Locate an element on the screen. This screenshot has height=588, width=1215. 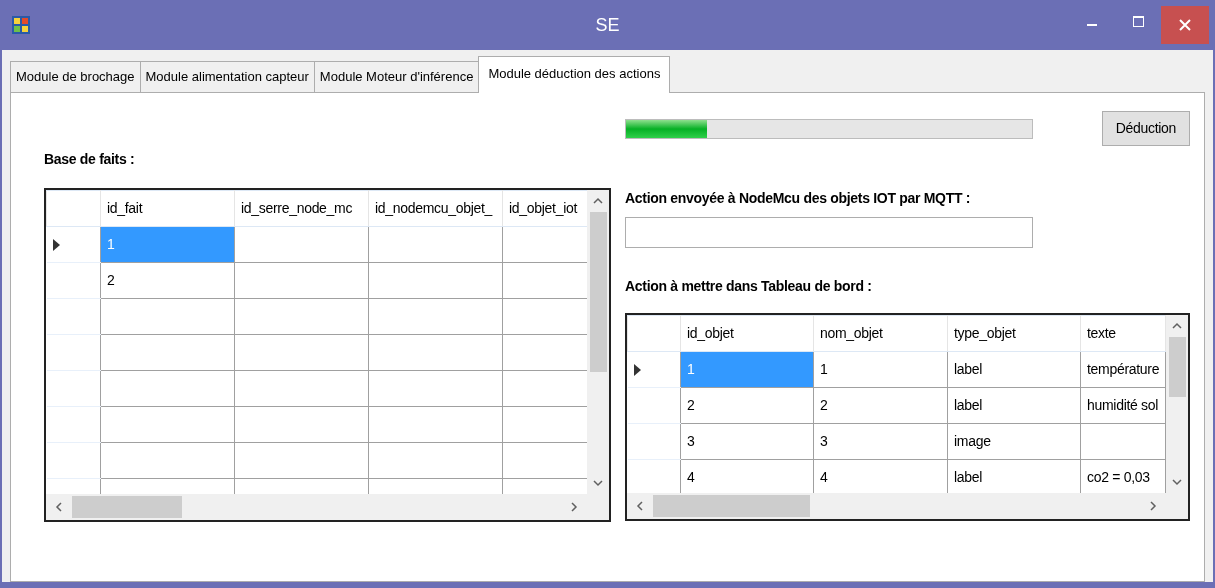
table-cell: image is located at coordinates (1014, 441).